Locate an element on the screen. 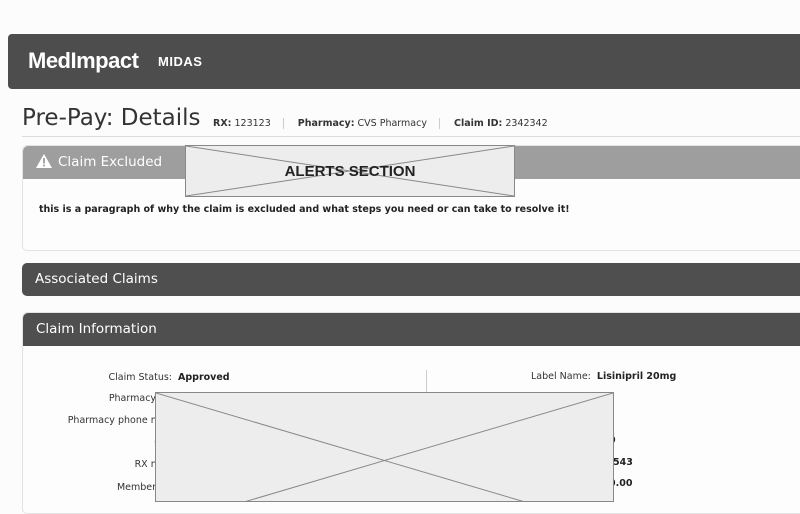 The height and width of the screenshot is (514, 800). value-fragment: 543 is located at coordinates (623, 462).